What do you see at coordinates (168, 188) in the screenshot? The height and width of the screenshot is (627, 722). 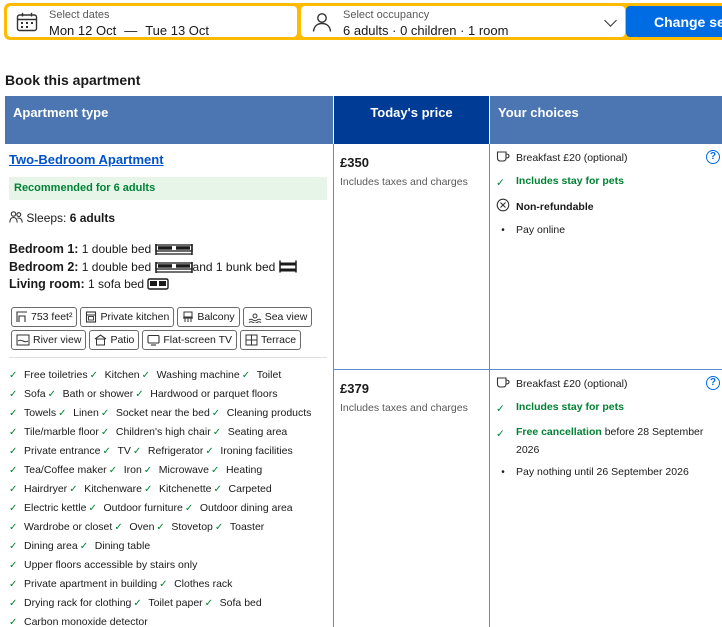 I see `recommended-badge: Recommended for 6 adults` at bounding box center [168, 188].